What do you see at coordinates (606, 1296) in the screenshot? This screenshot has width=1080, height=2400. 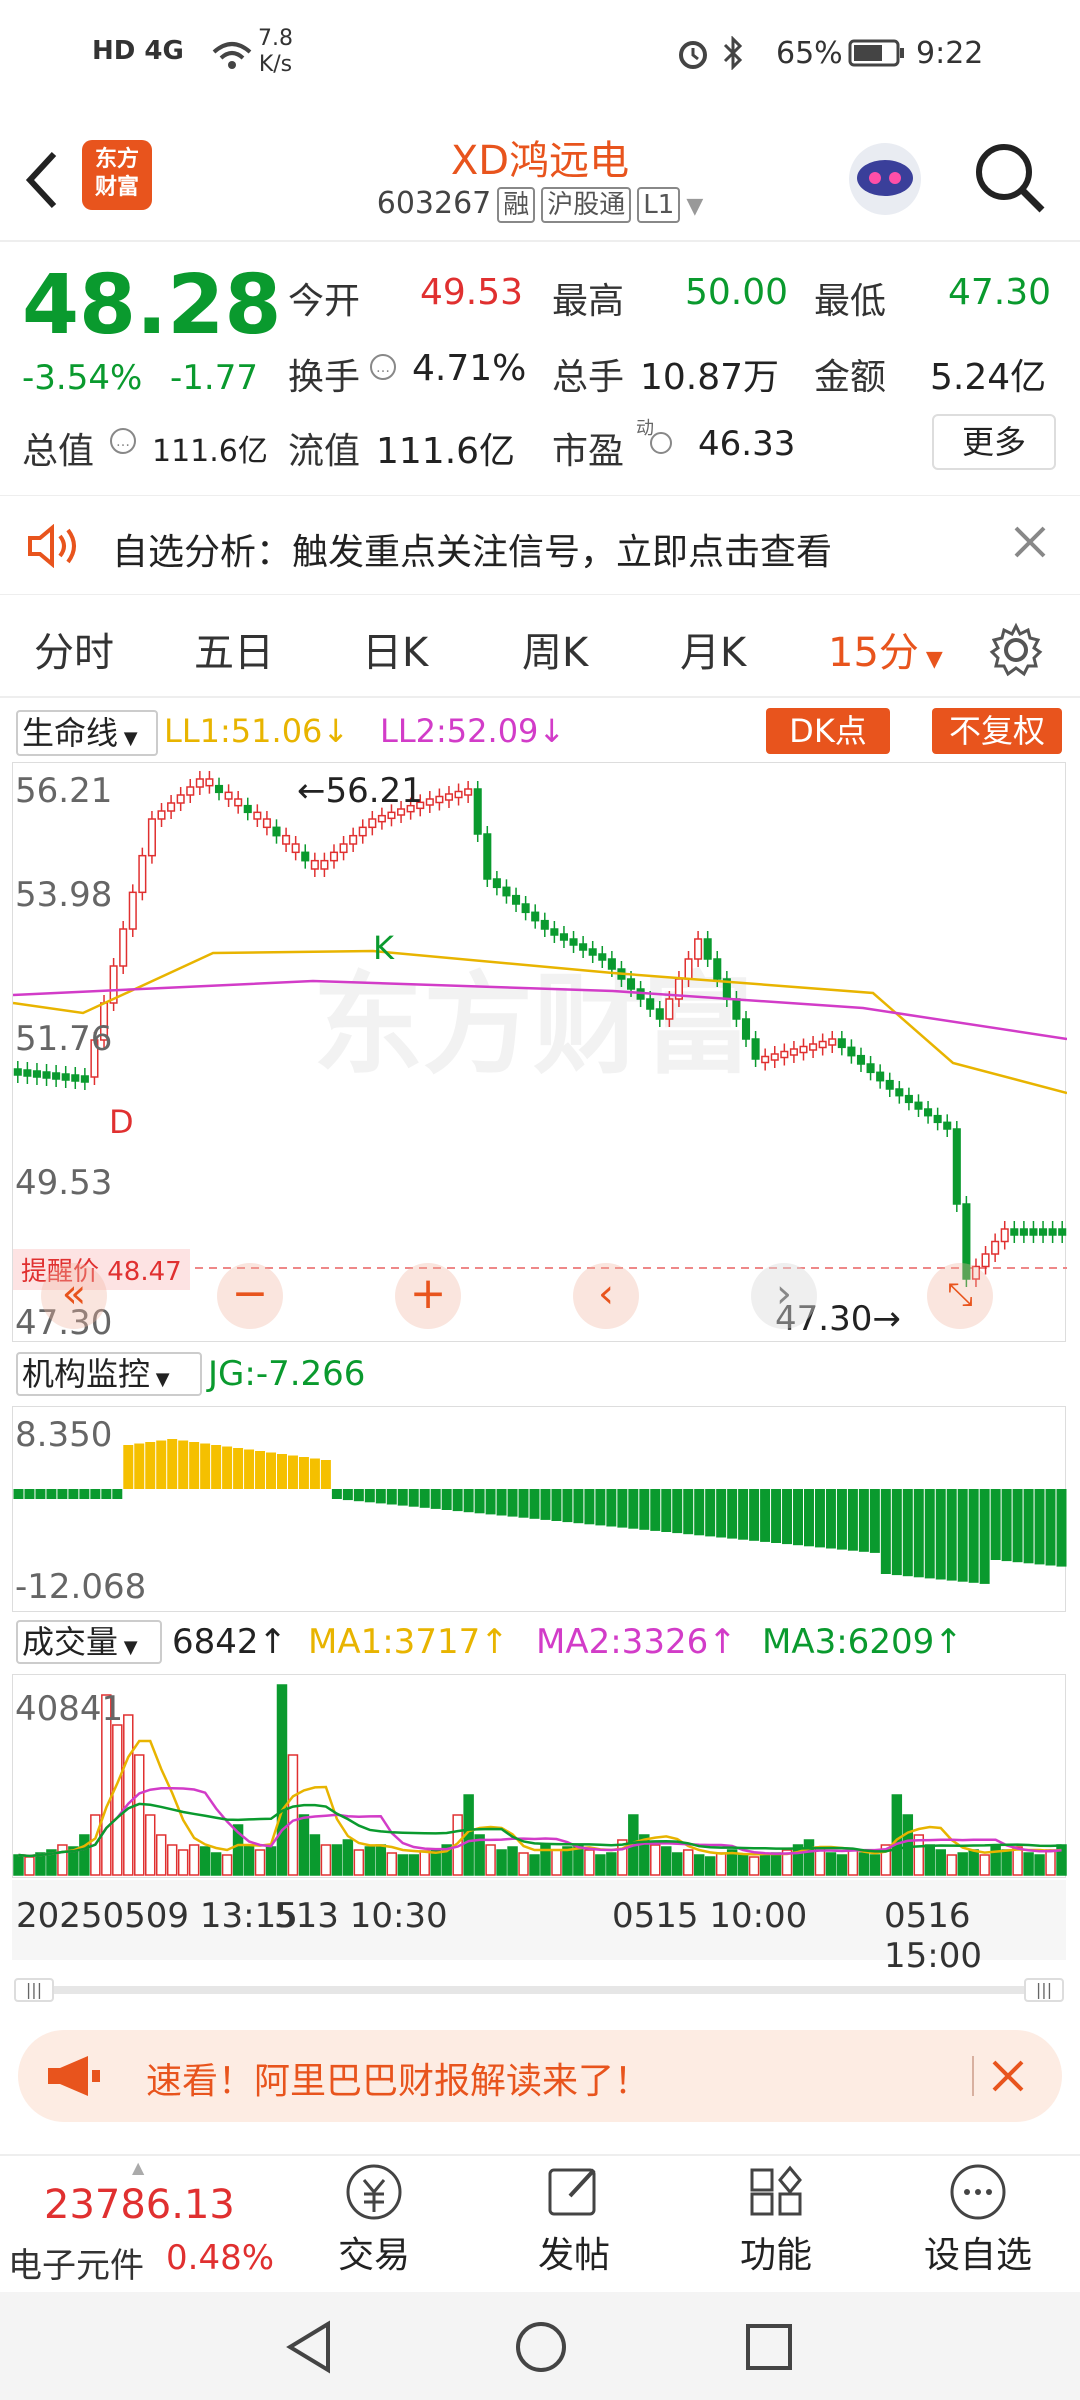 I see `scroll-left-icon: ‹` at bounding box center [606, 1296].